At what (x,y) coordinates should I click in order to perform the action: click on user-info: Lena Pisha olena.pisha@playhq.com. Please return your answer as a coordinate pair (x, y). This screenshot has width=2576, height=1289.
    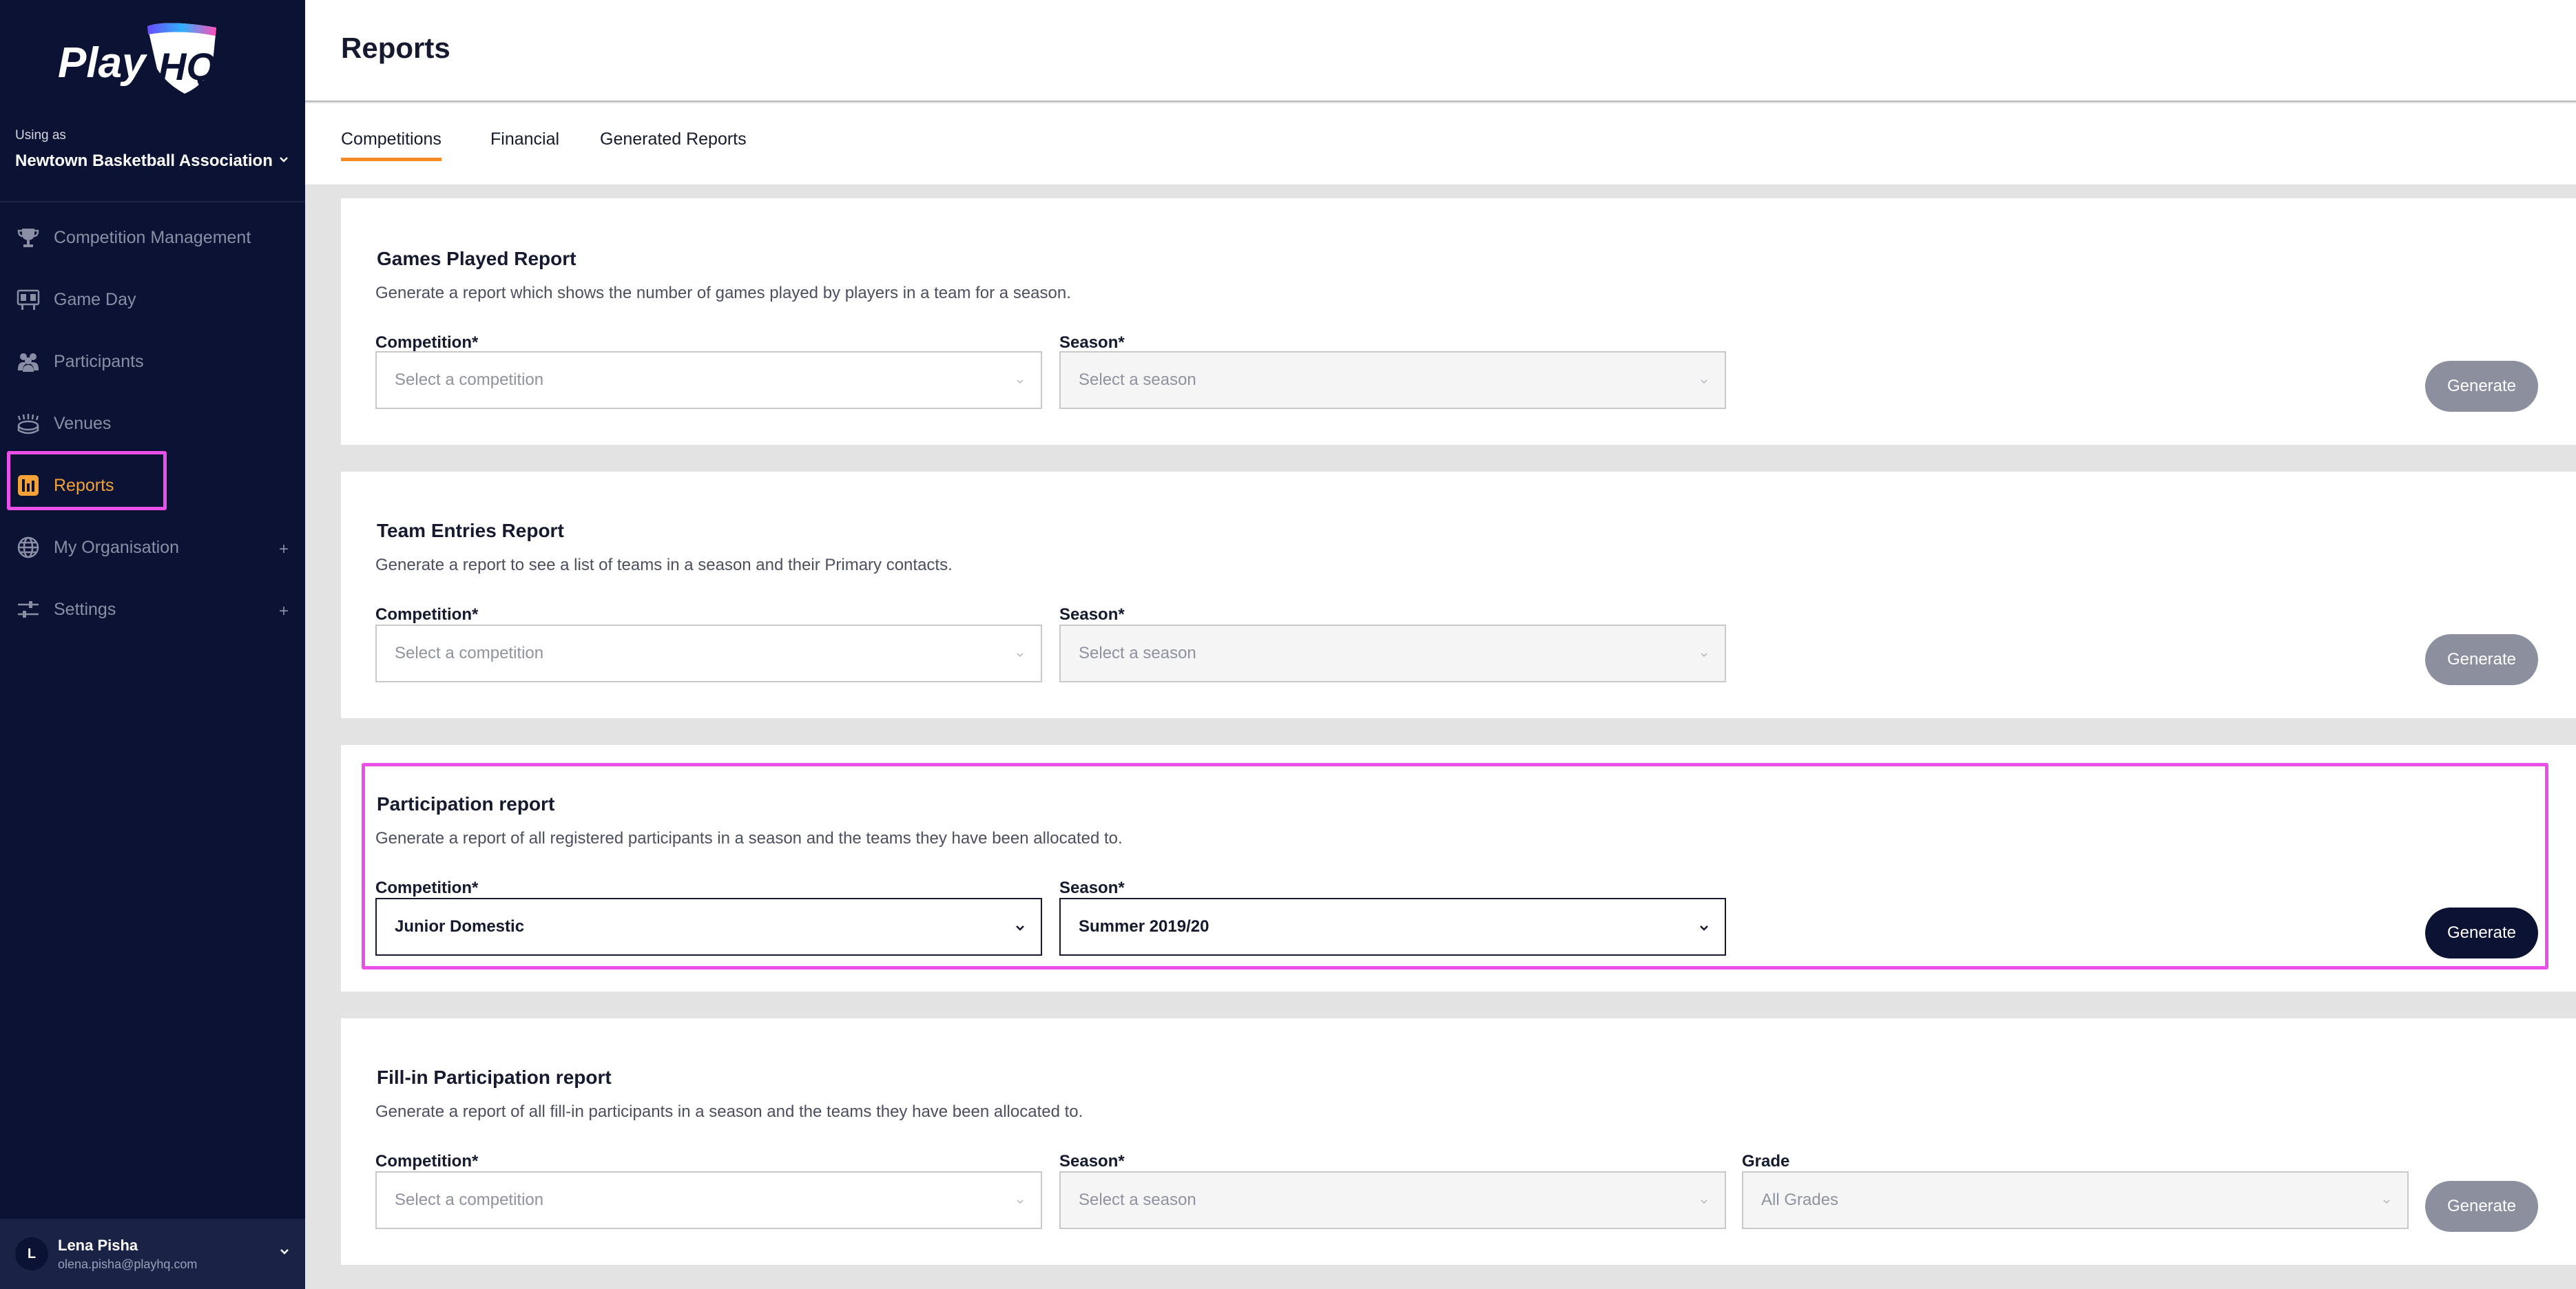
    Looking at the image, I should click on (128, 1254).